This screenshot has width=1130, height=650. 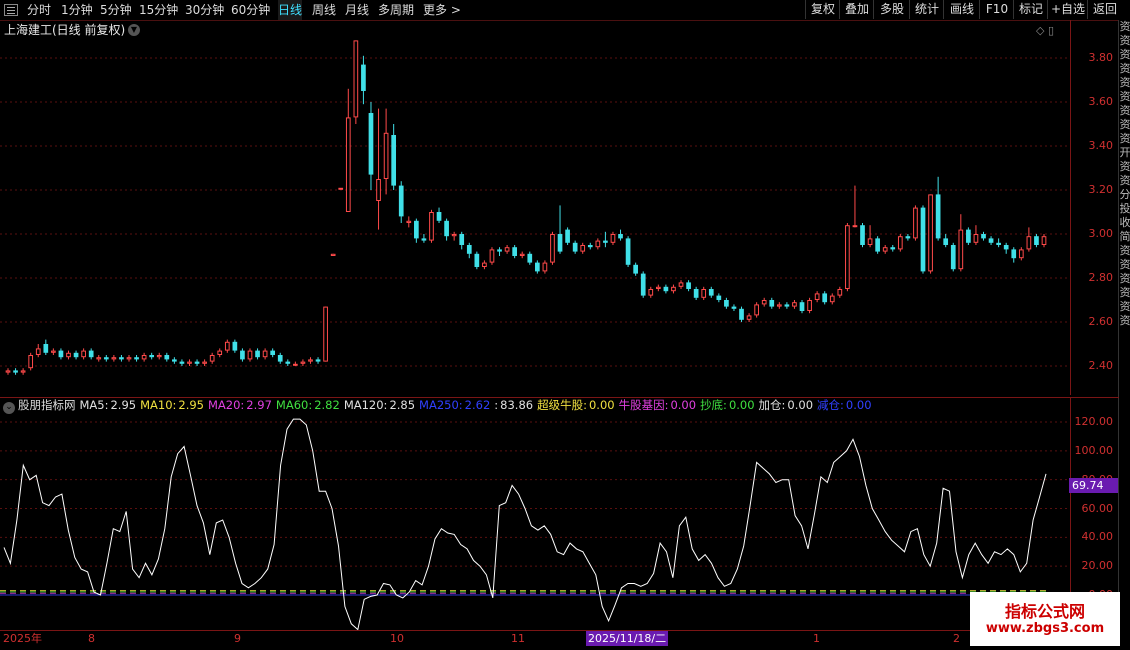 What do you see at coordinates (226, 405) in the screenshot?
I see `indicator-item-label: MA20:` at bounding box center [226, 405].